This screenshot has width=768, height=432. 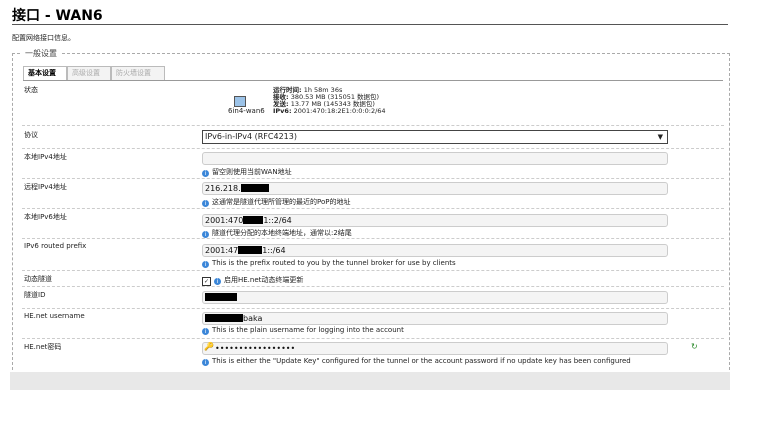 What do you see at coordinates (373, 80) in the screenshot?
I see `tab-divider` at bounding box center [373, 80].